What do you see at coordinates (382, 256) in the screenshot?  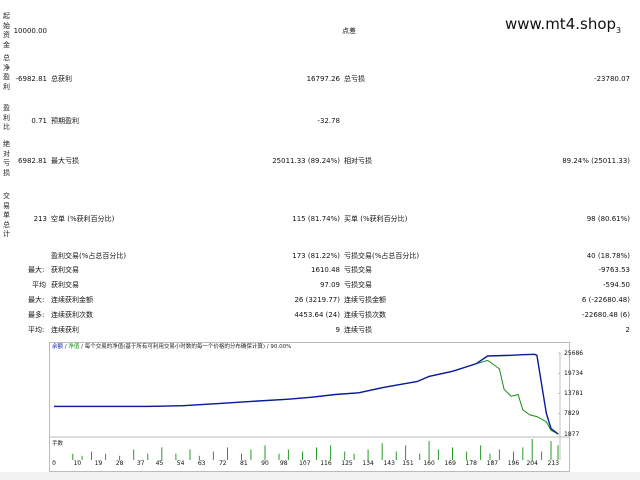 I see `stat-label-2: 亏损交易(%占总百分比)` at bounding box center [382, 256].